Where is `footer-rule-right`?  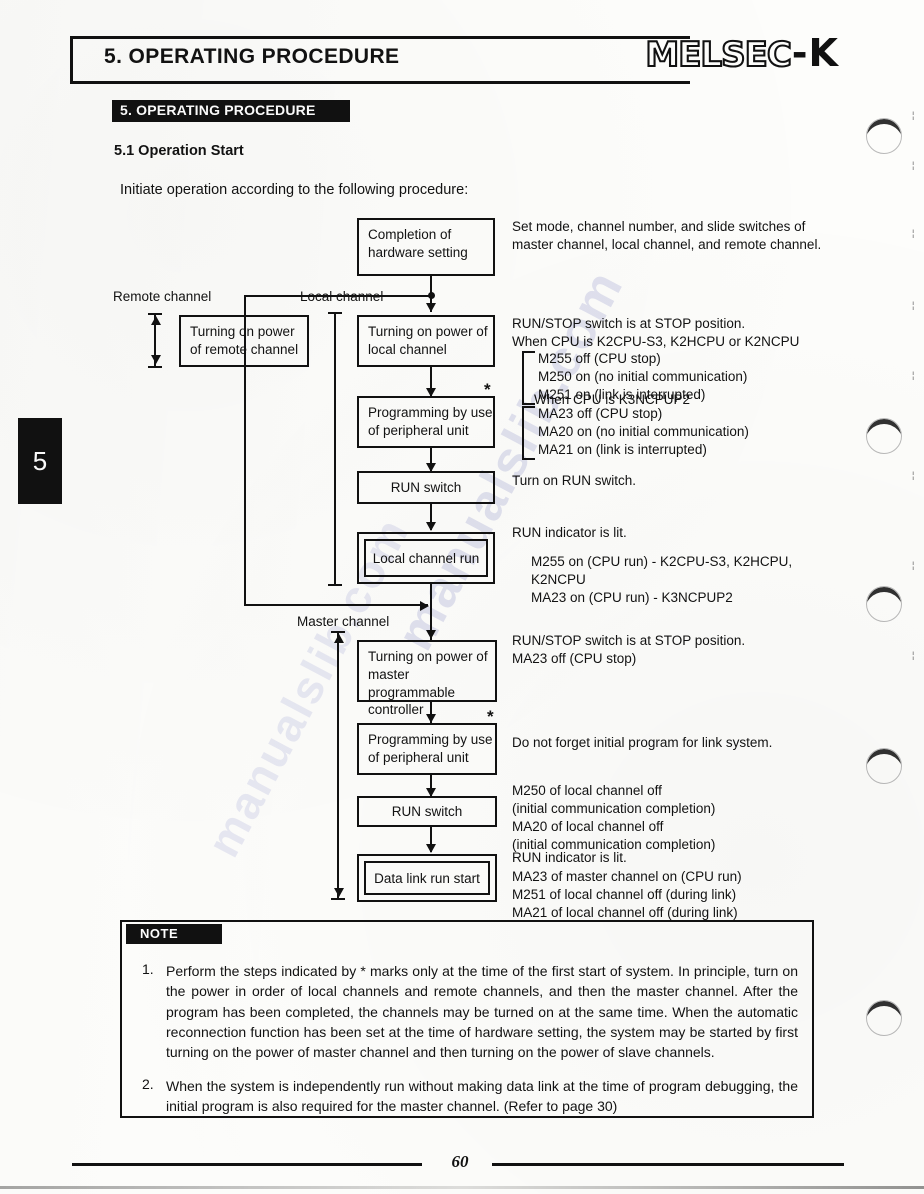
footer-rule-right is located at coordinates (668, 1164).